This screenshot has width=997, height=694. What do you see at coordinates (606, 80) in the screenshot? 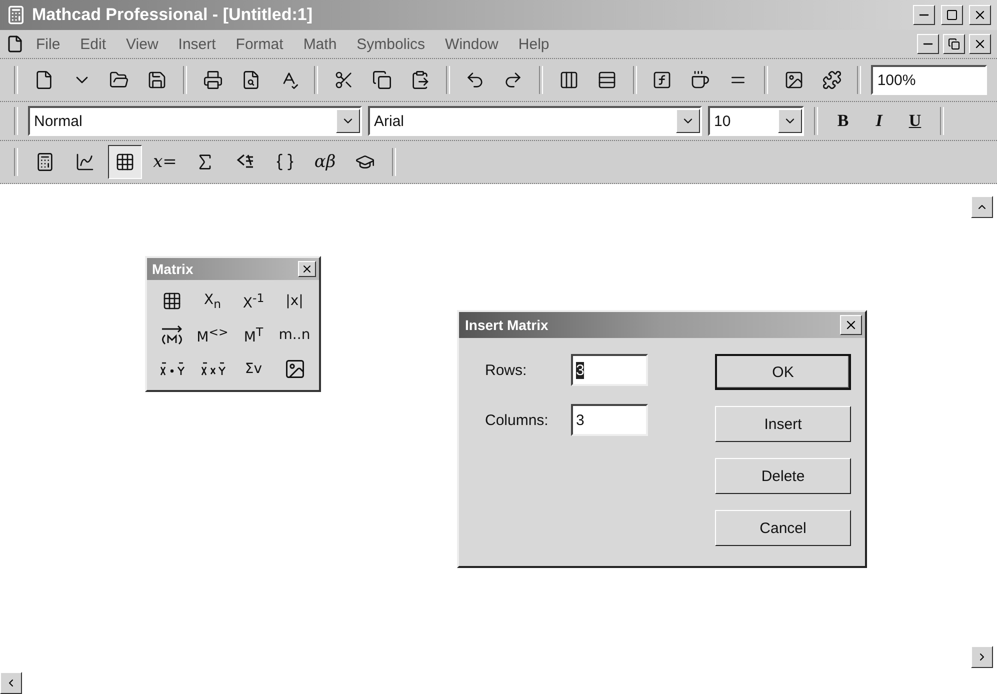
I see `align-down-icon` at bounding box center [606, 80].